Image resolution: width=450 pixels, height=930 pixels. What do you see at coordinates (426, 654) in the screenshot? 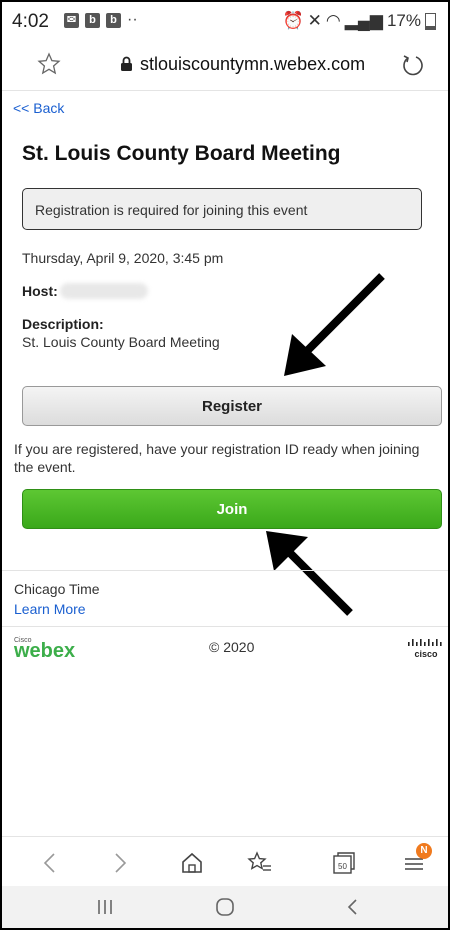
I see `cisco-logo-text: cisco` at bounding box center [426, 654].